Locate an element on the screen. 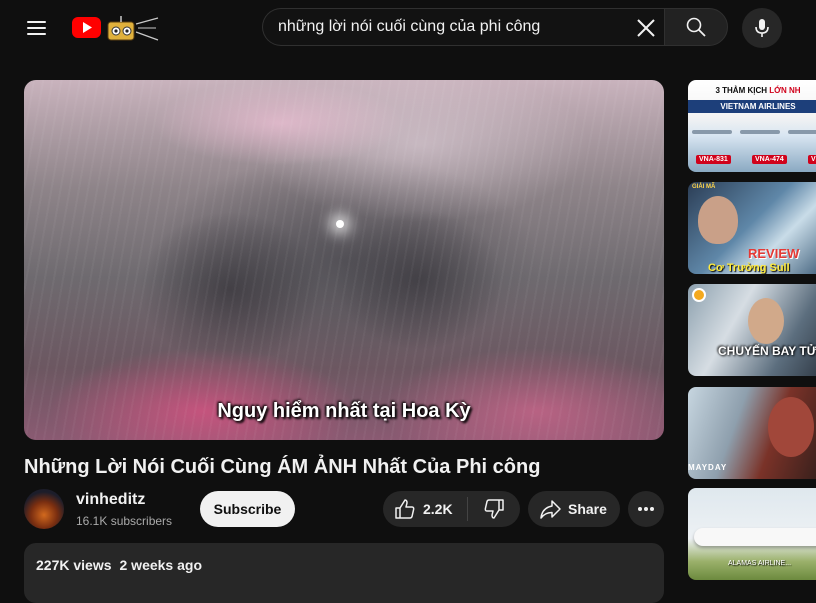  thumbnail-caption: Cơ Trưởng Sull is located at coordinates (749, 268).